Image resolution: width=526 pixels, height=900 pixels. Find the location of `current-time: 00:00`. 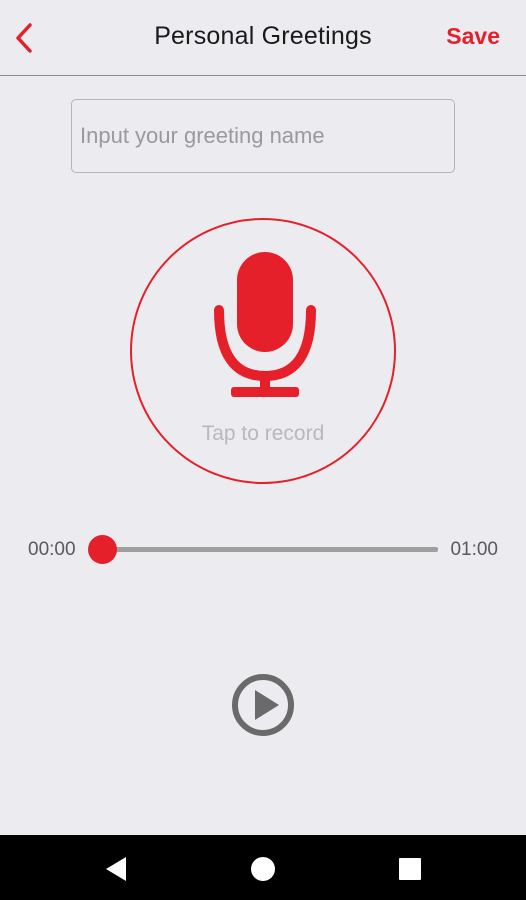

current-time: 00:00 is located at coordinates (52, 549).